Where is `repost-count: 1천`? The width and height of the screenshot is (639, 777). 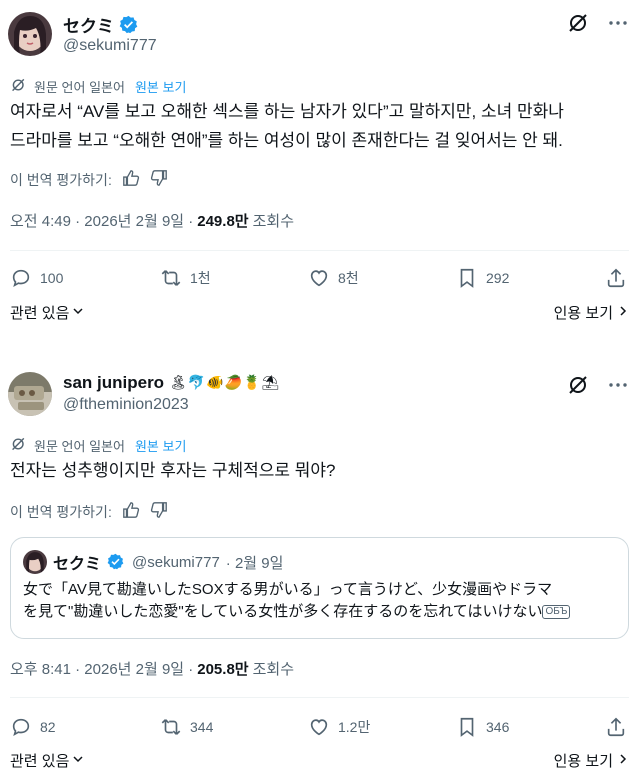
repost-count: 1천 is located at coordinates (200, 278).